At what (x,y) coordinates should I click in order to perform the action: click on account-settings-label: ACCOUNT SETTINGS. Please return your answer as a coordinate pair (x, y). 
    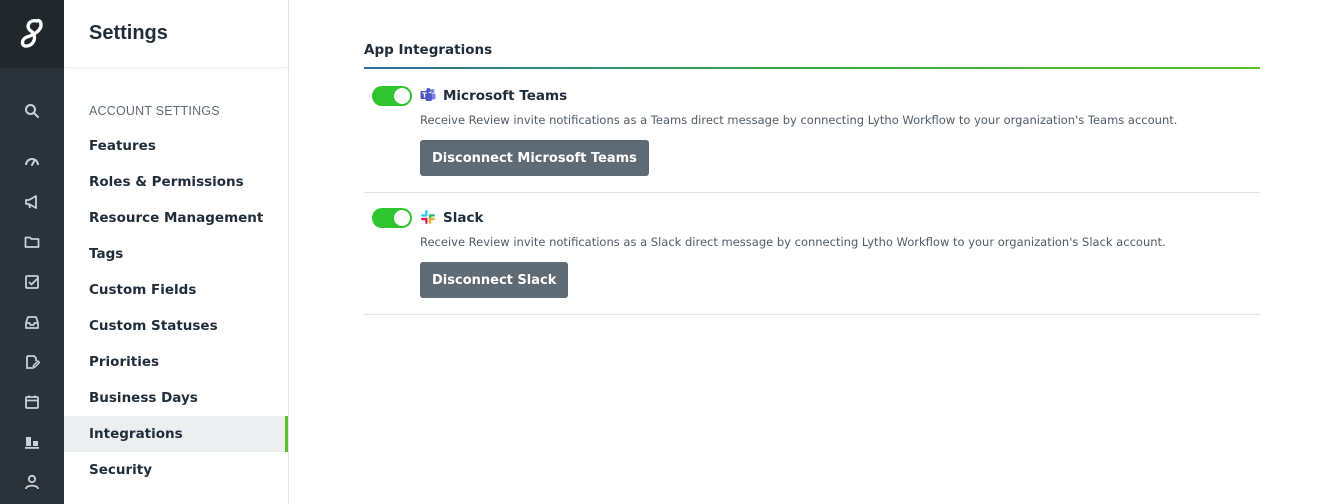
    Looking at the image, I should click on (154, 111).